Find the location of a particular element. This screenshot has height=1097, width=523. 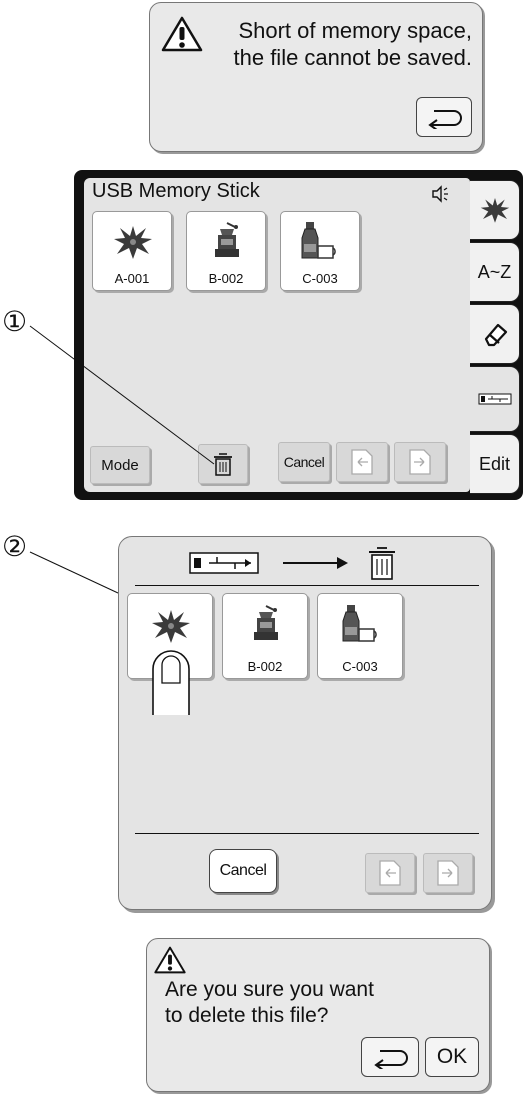

usb-icon is located at coordinates (224, 563).